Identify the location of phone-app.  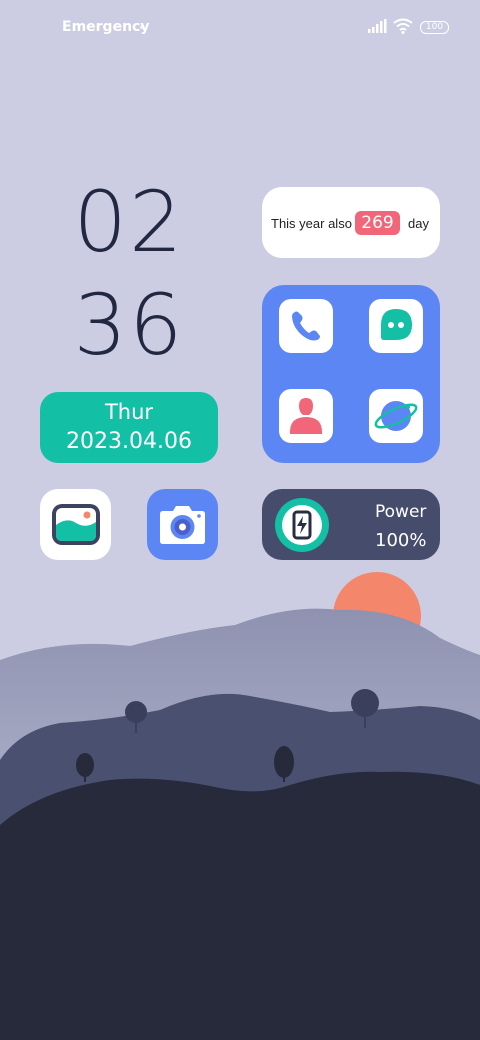
(306, 326).